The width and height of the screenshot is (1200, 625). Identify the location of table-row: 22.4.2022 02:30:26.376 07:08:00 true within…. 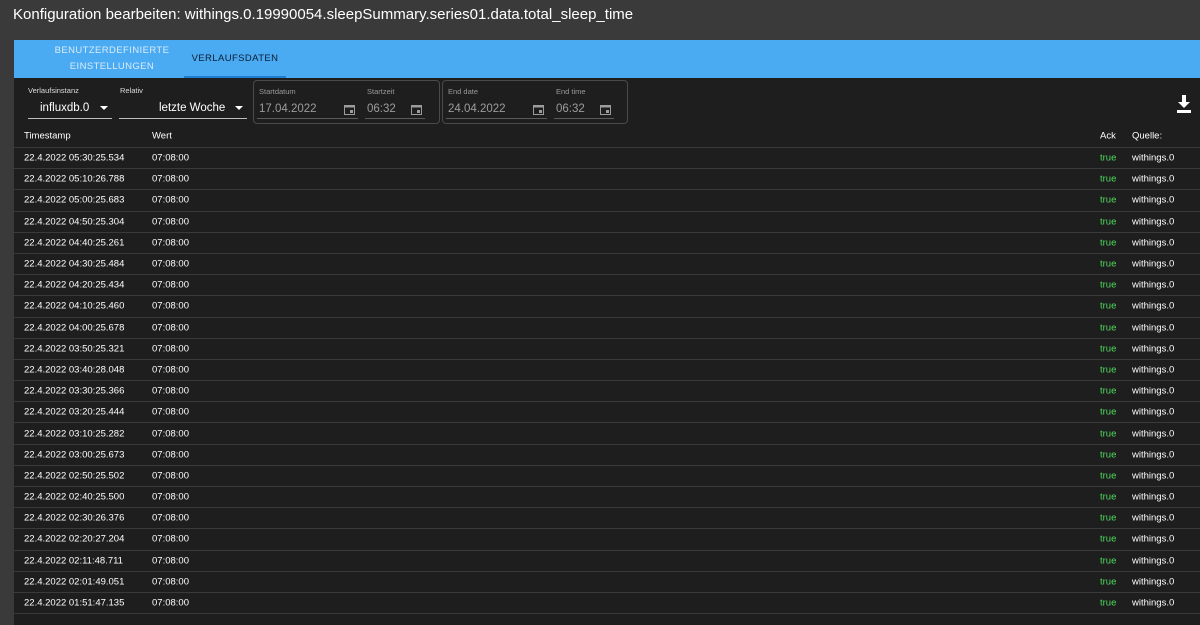
(607, 519).